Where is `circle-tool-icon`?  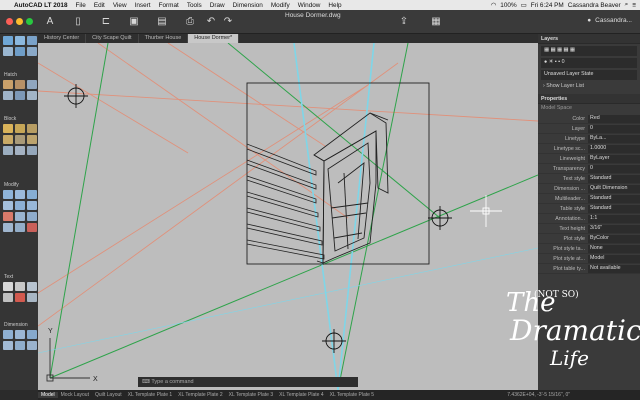
circle-tool-icon is located at coordinates (32, 40).